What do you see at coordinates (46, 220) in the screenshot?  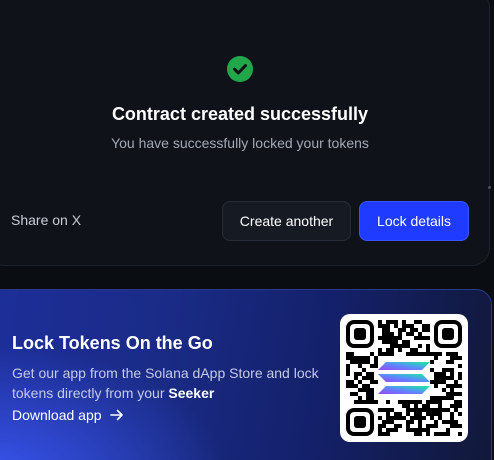 I see `share-on-x-link: Share on X` at bounding box center [46, 220].